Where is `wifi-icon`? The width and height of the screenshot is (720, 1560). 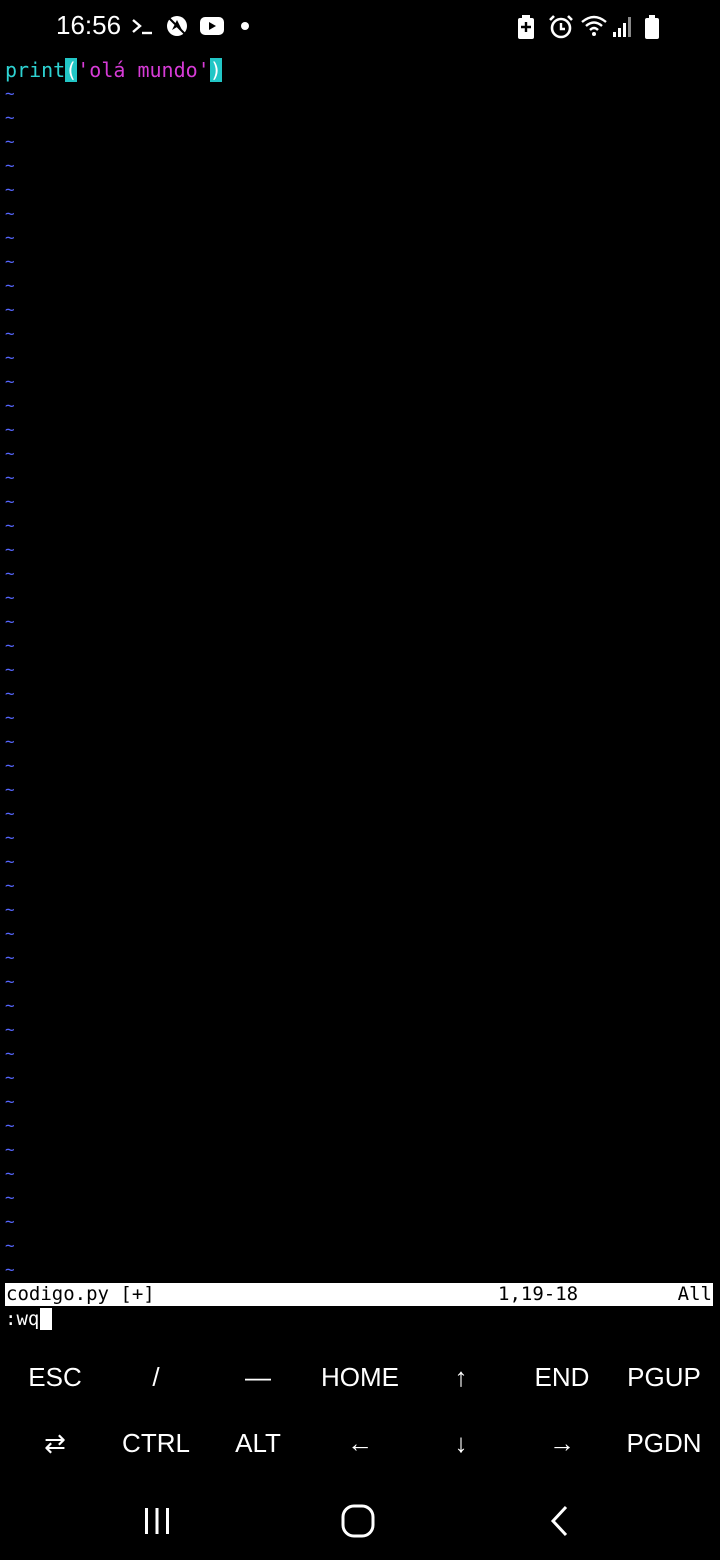
wifi-icon is located at coordinates (593, 26).